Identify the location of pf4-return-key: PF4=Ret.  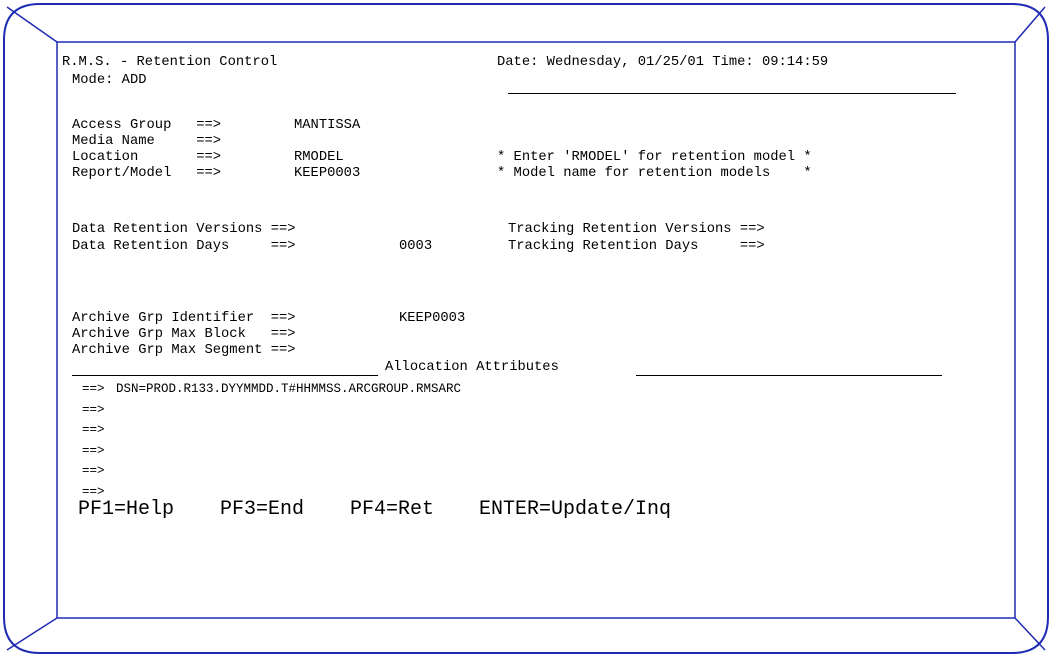
(392, 510).